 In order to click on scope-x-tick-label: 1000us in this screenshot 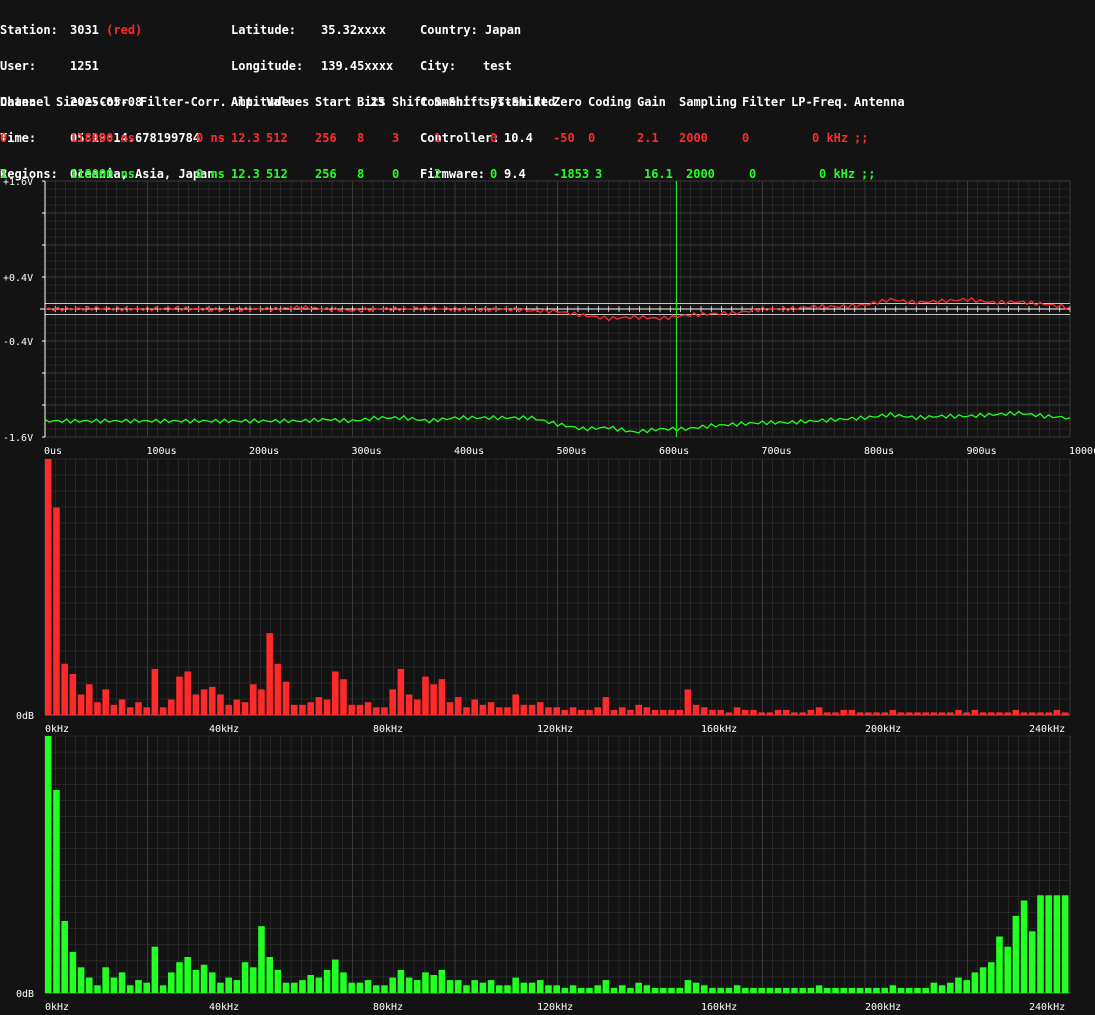, I will do `click(1082, 451)`.